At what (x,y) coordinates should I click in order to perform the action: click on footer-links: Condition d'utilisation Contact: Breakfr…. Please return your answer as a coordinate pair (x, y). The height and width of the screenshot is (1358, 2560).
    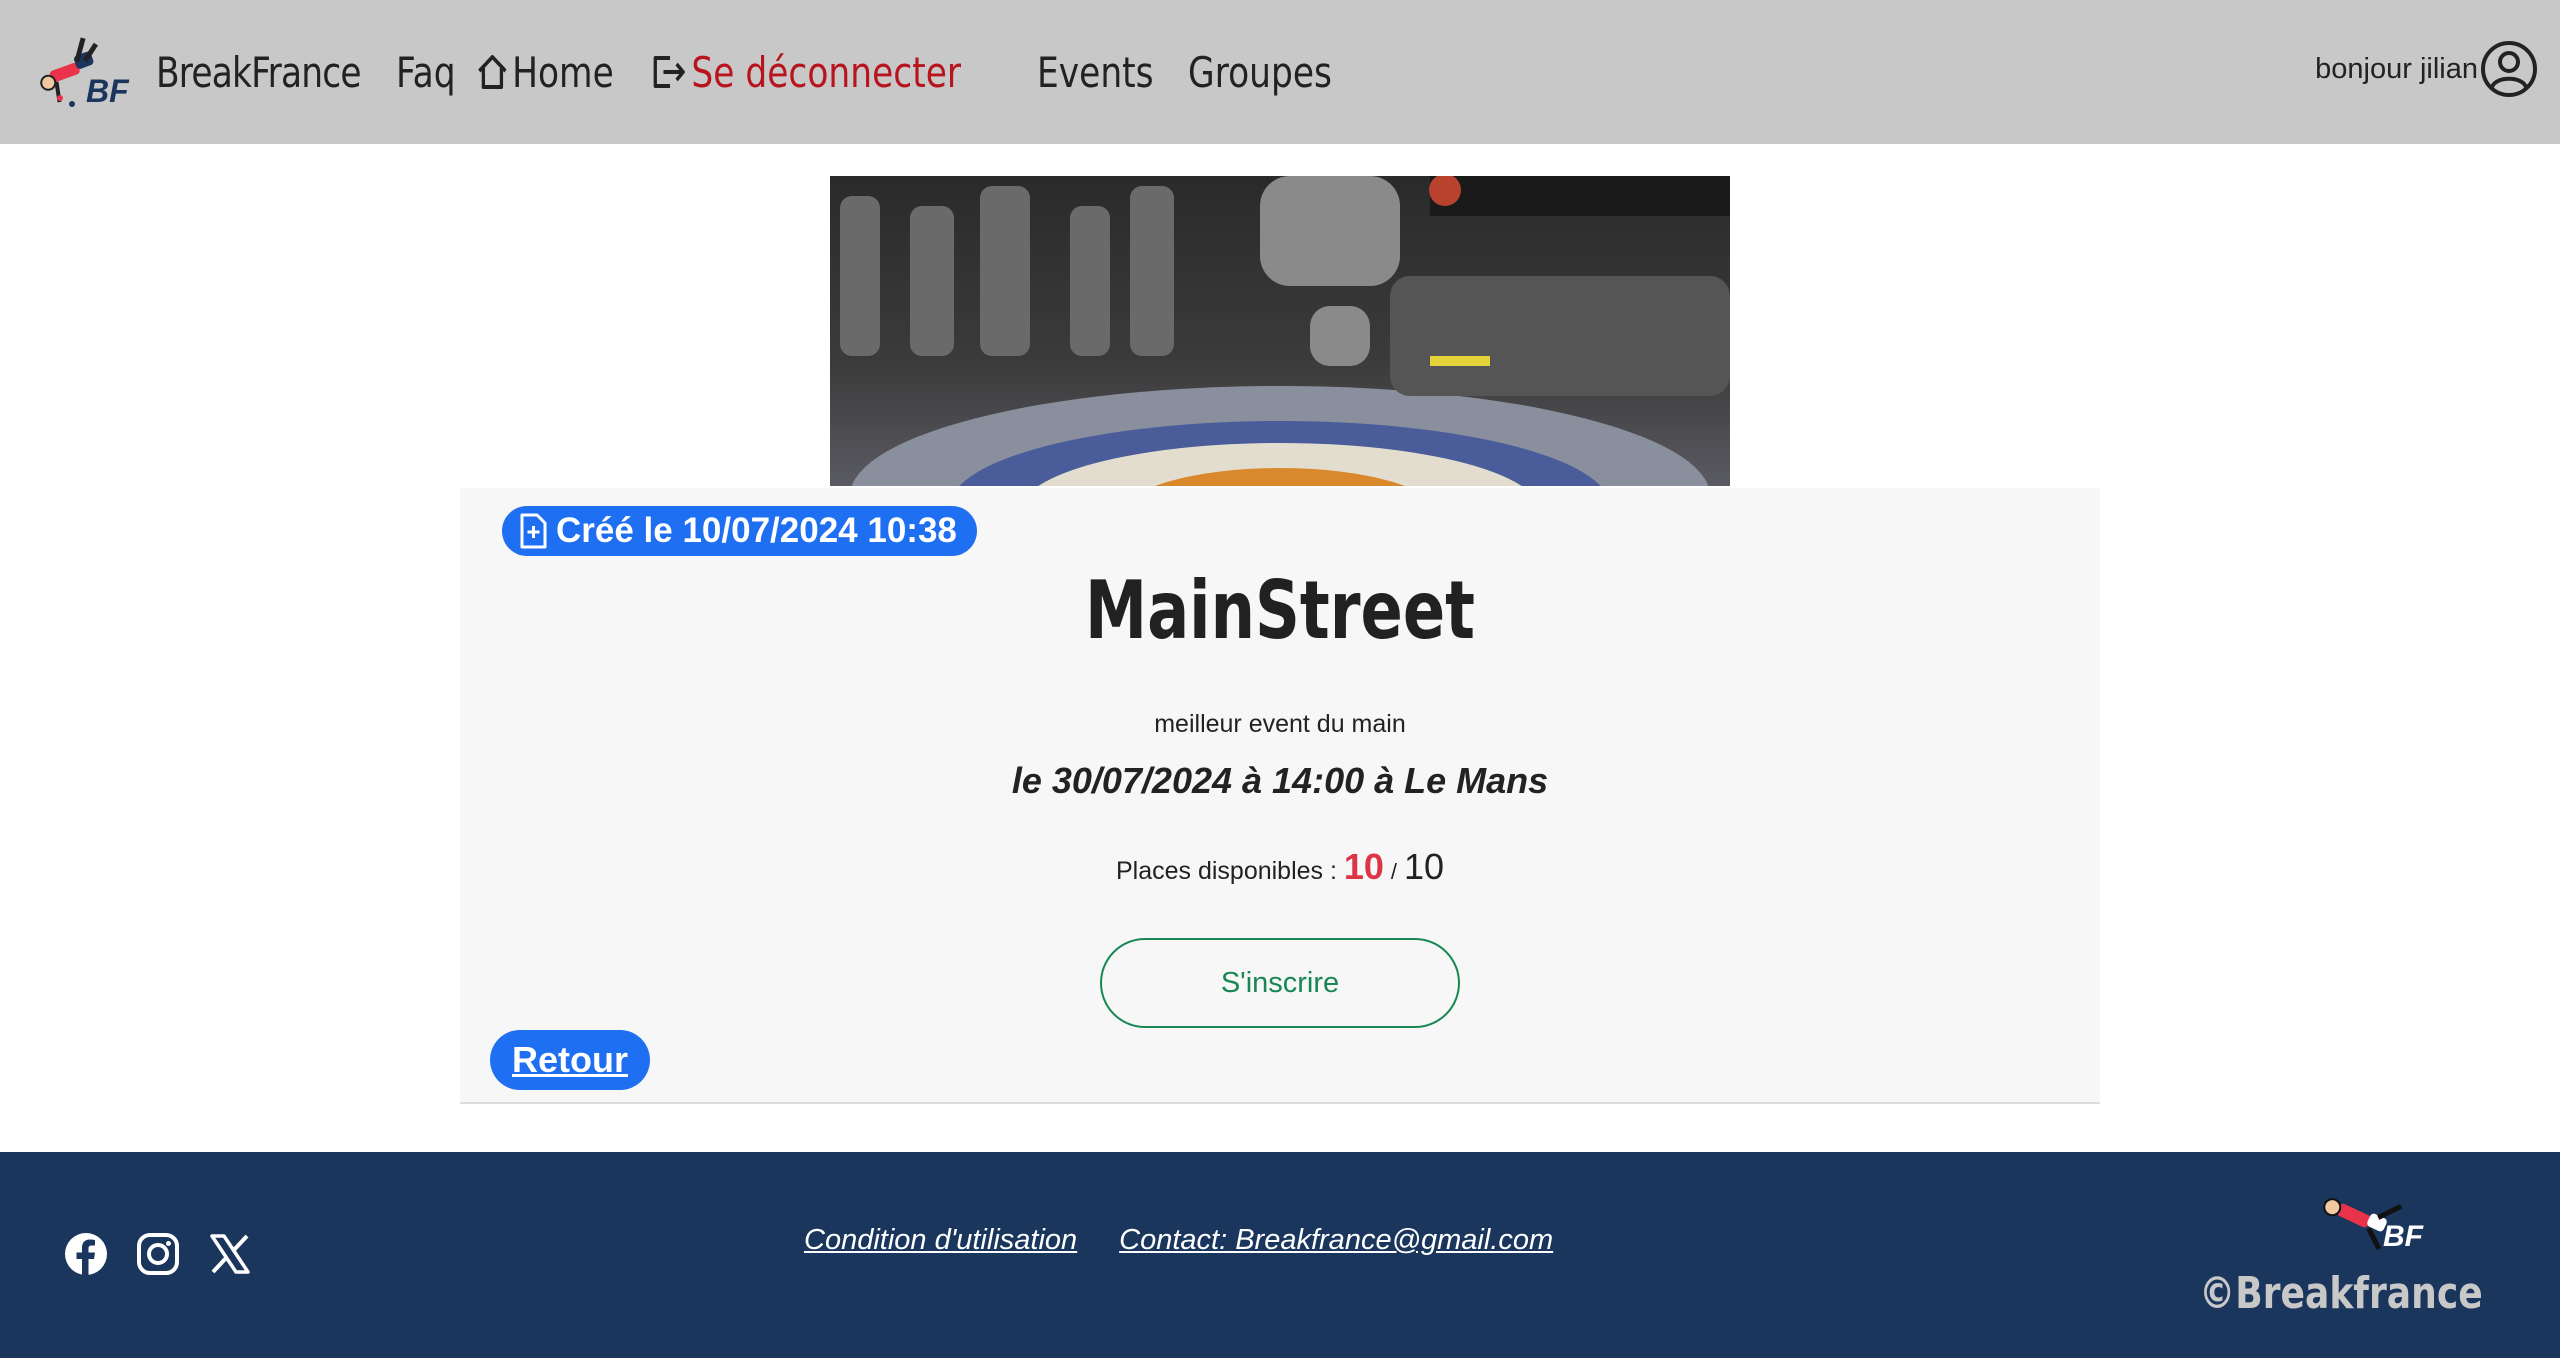
    Looking at the image, I should click on (1199, 1240).